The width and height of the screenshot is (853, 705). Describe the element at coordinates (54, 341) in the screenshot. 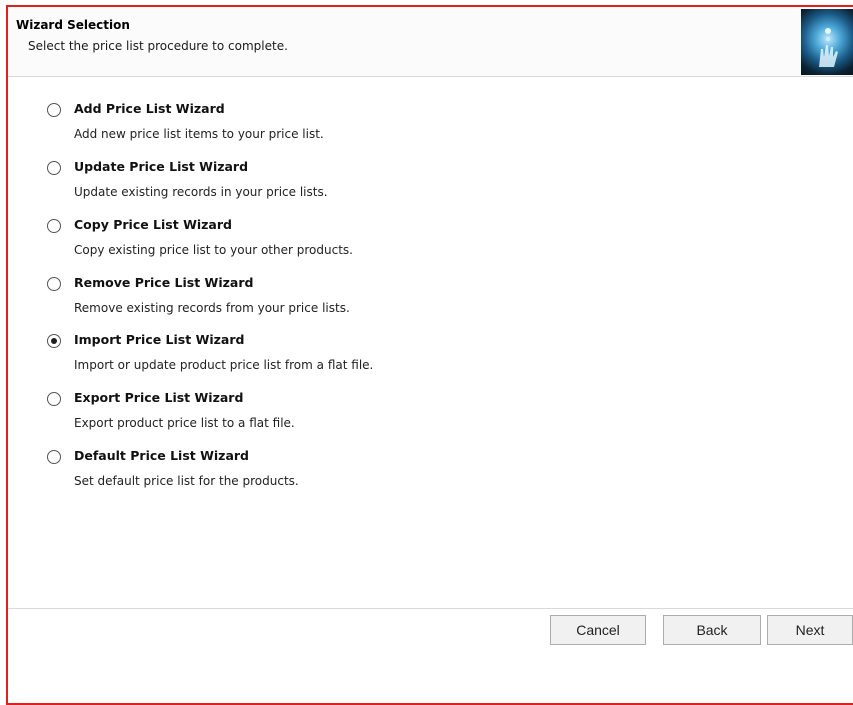

I see `radio-button-selected` at that location.